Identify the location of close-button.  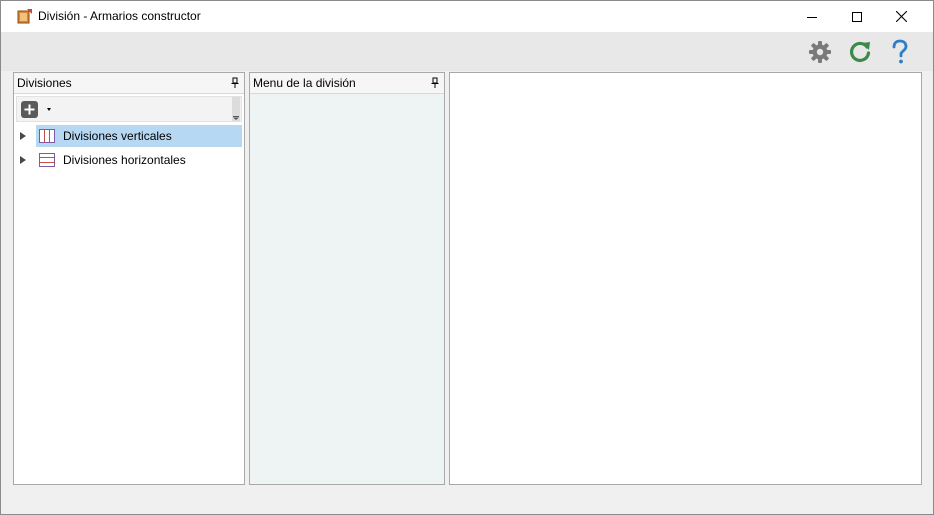
(901, 16).